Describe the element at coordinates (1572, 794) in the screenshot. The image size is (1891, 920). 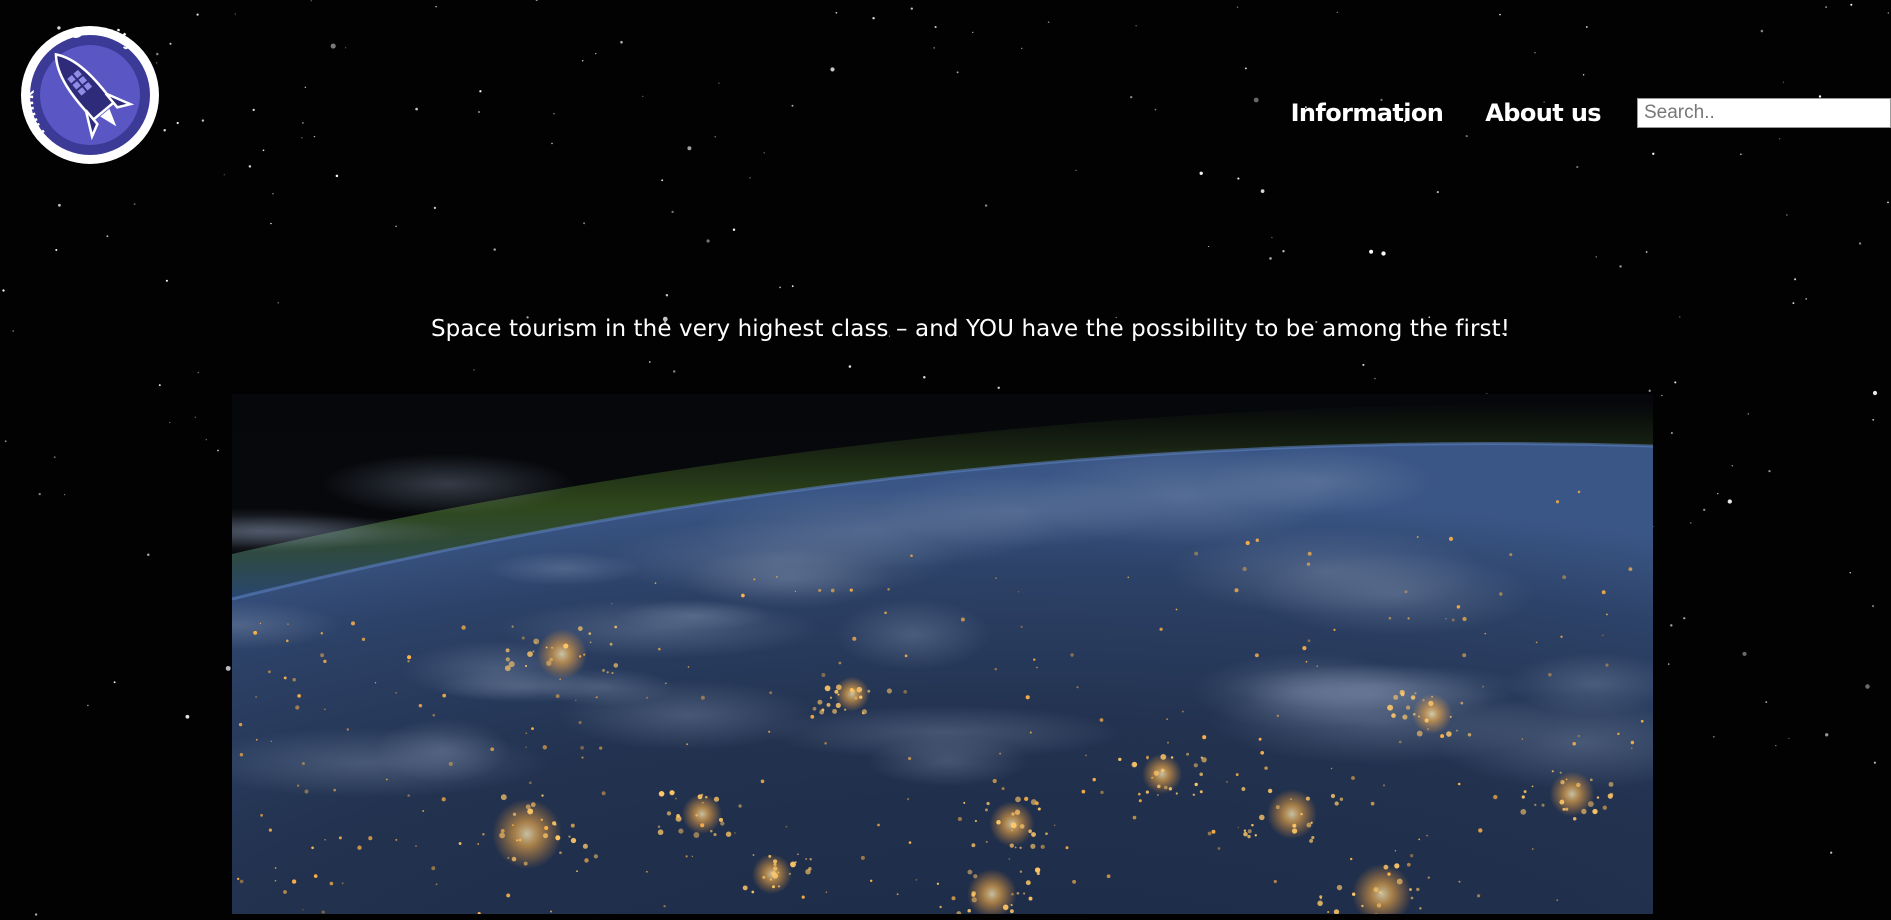
I see `city-glow` at that location.